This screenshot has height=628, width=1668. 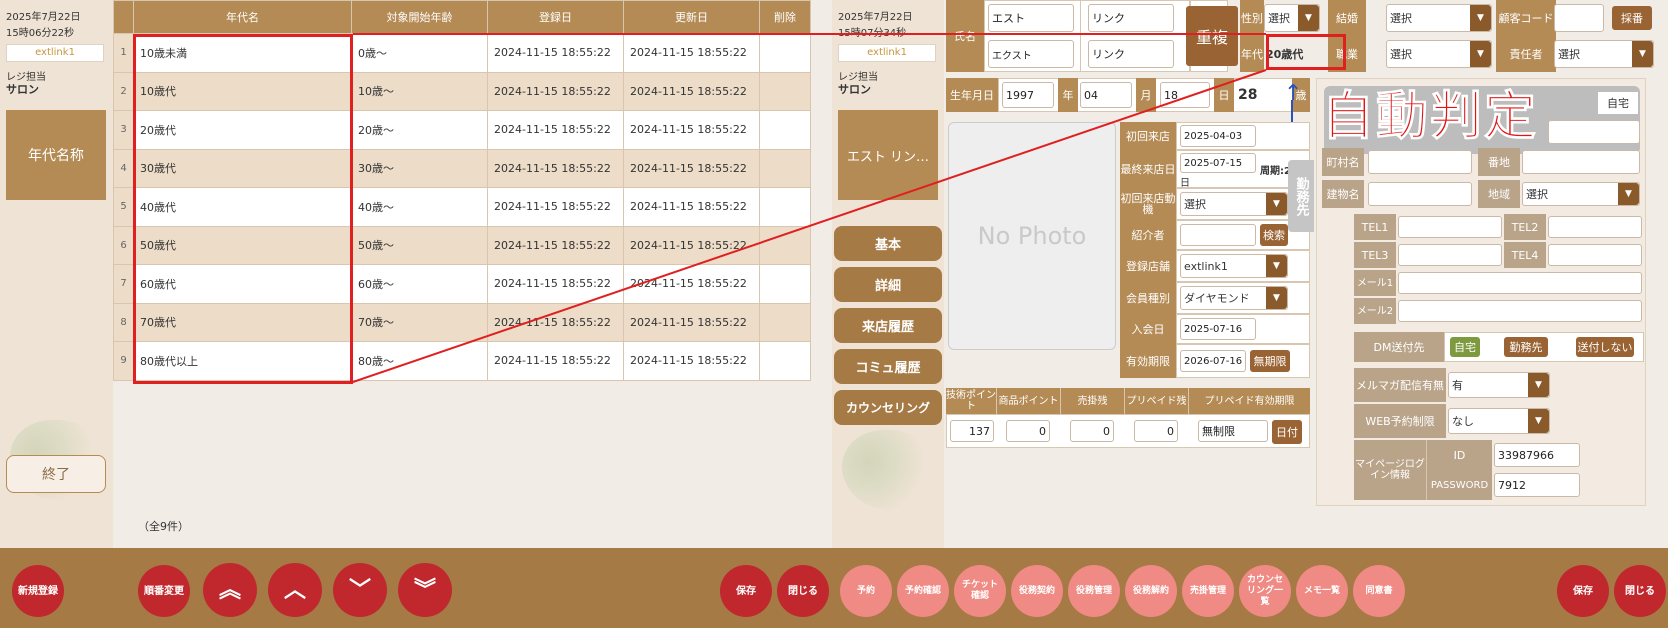 I want to click on close-button: 閉じる, so click(x=803, y=591).